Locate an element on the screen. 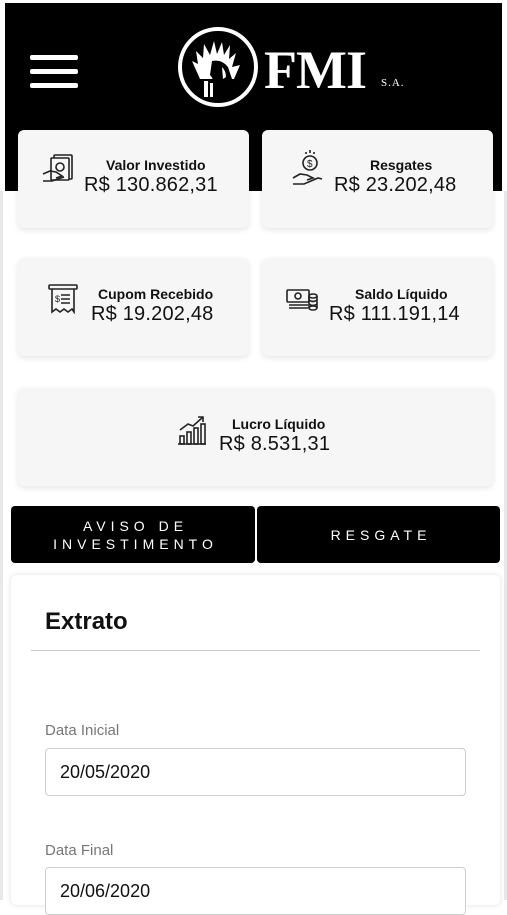  data-inicial-input is located at coordinates (255, 772).